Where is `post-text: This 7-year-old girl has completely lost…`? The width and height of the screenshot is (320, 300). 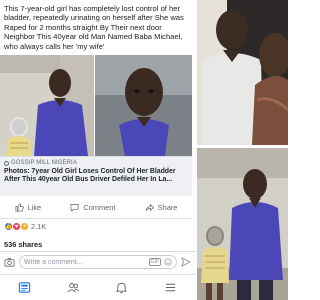
post-text: This 7-year-old girl has completely lost… is located at coordinates (94, 27).